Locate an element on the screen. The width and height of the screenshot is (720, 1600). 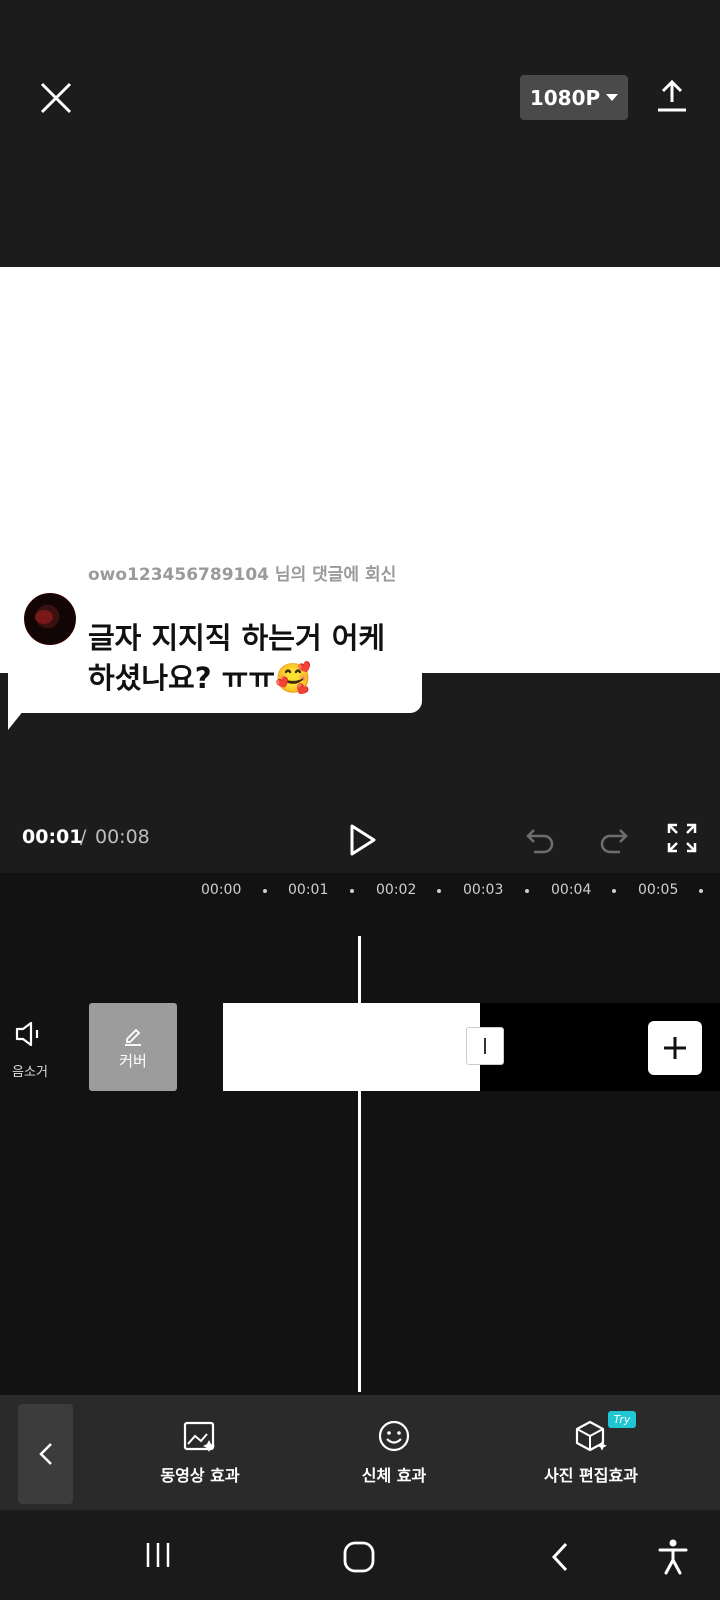
upload-icon is located at coordinates (672, 95).